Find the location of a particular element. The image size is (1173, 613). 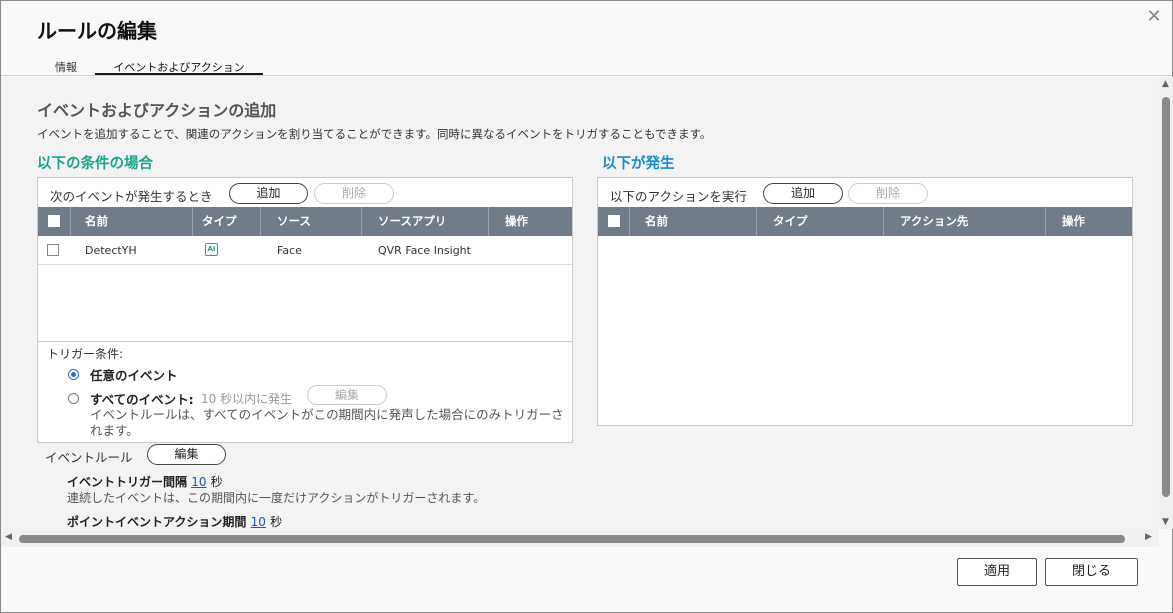

select-all-actions-checkbox is located at coordinates (614, 221).